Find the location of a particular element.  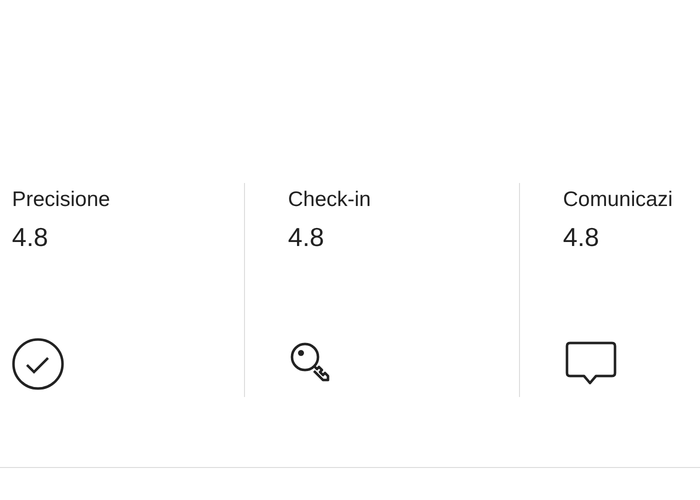

category-label: Comunicazi is located at coordinates (618, 200).